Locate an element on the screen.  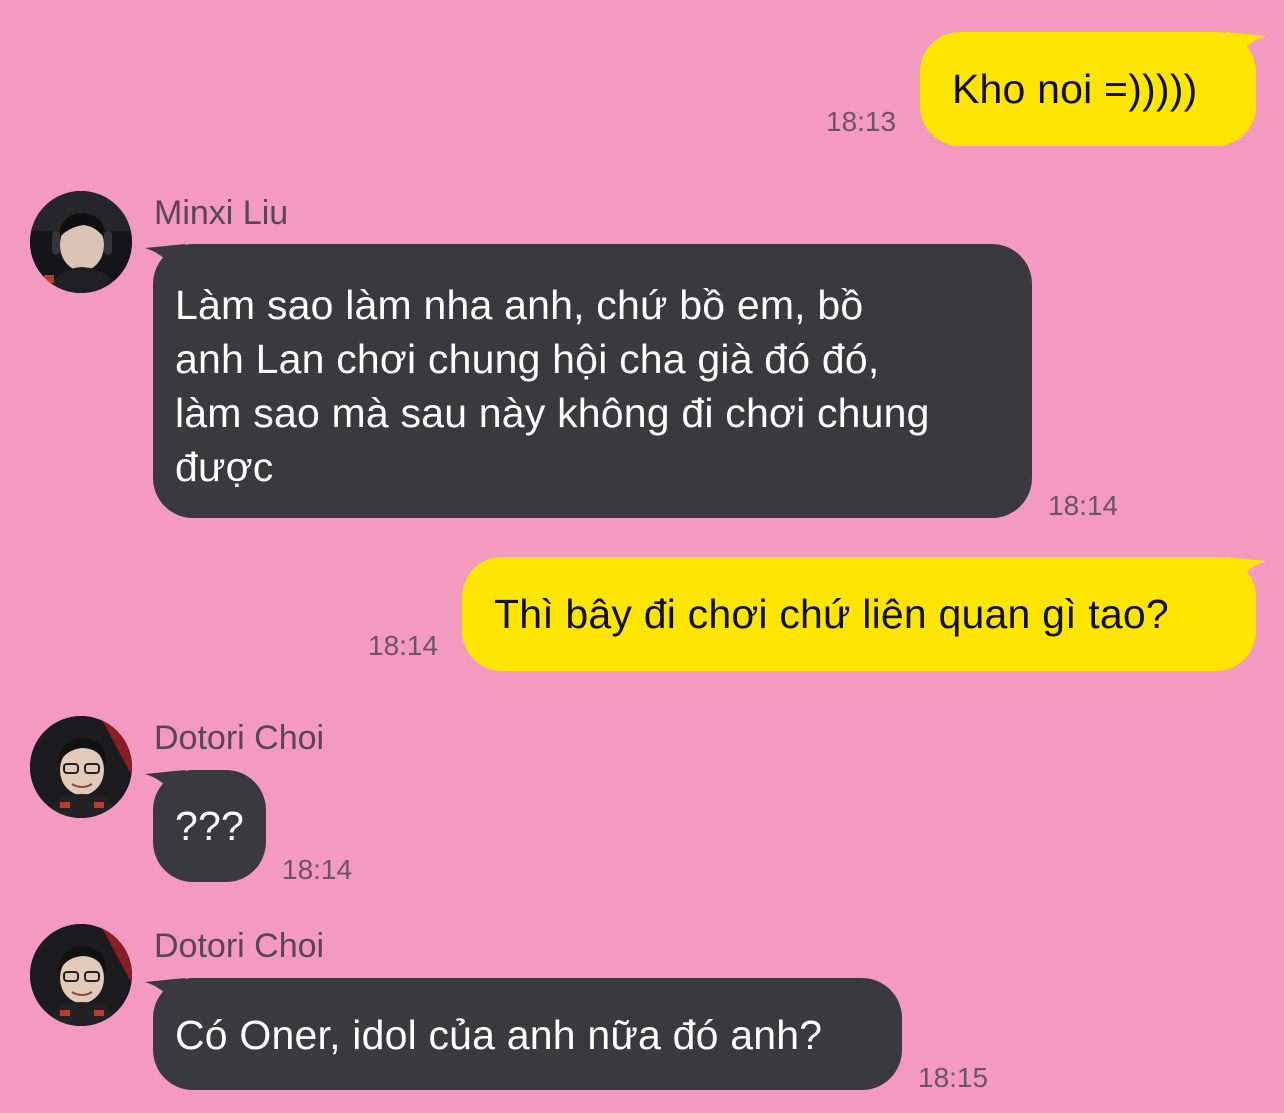
message-text-line: làm sao mà sau này không đi chơi chung is located at coordinates (552, 413).